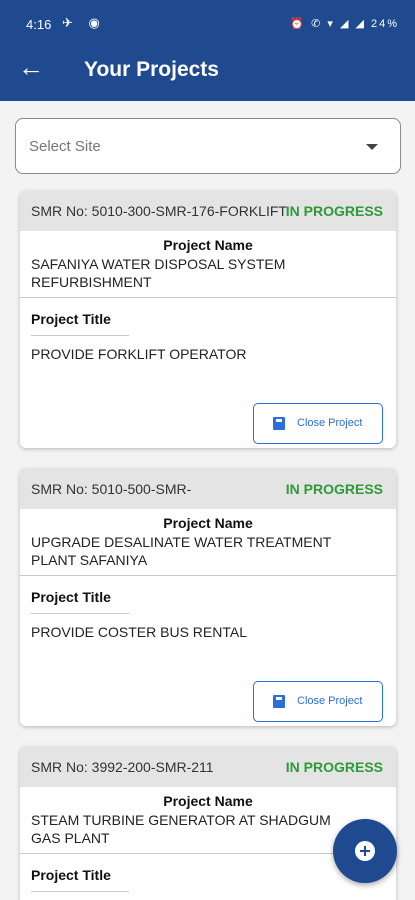  What do you see at coordinates (139, 354) in the screenshot?
I see `project-title-value: PROVIDE FORKLIFT OPERATOR` at bounding box center [139, 354].